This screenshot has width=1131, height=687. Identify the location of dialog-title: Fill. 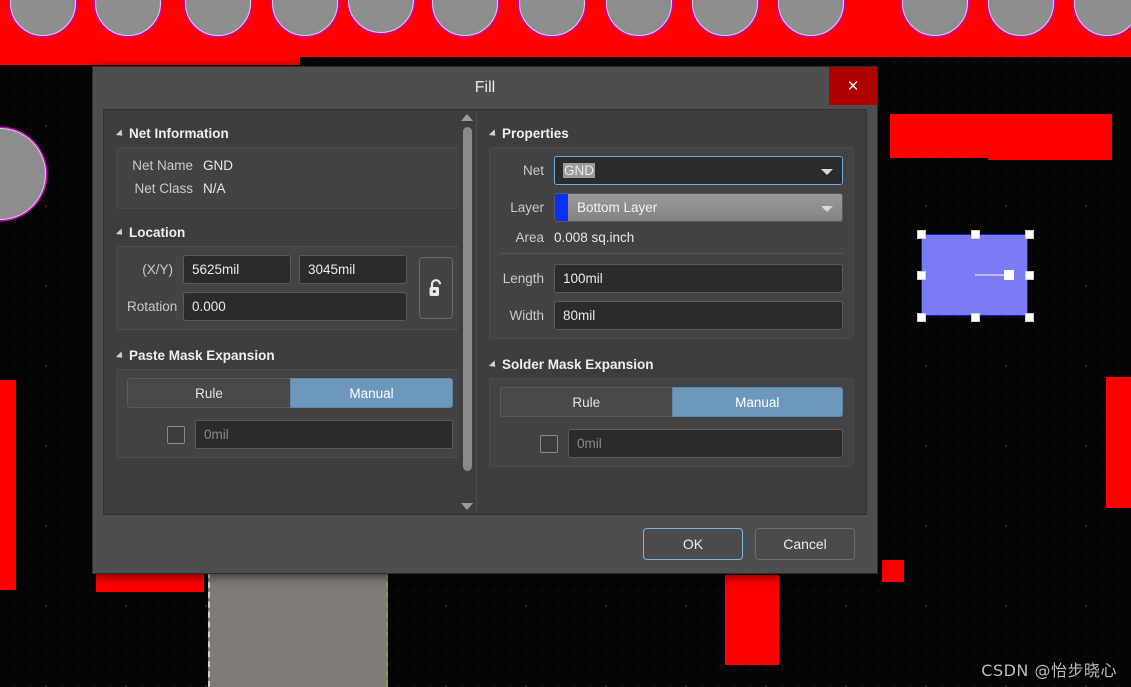
(485, 87).